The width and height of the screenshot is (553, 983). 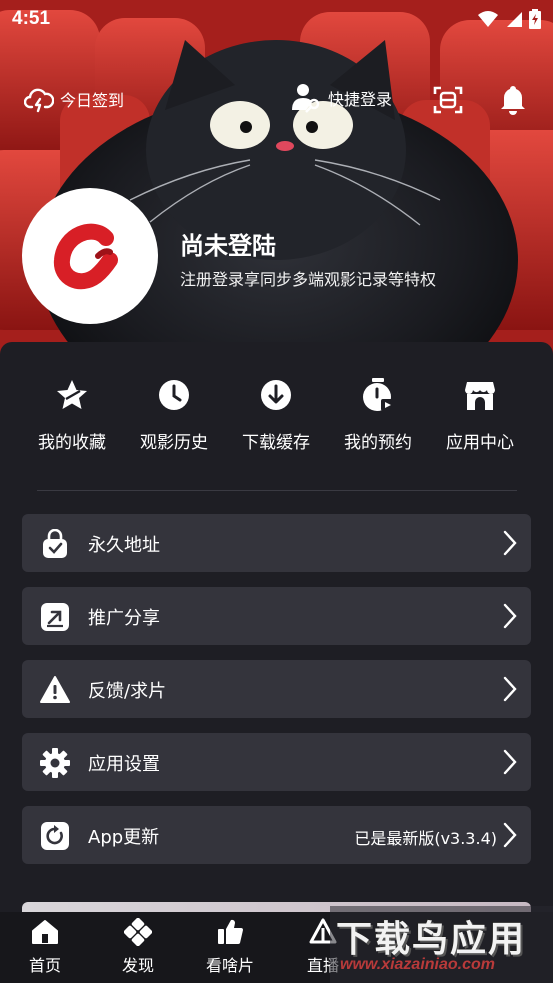 I want to click on checkin-label: 今日签到, so click(x=92, y=100).